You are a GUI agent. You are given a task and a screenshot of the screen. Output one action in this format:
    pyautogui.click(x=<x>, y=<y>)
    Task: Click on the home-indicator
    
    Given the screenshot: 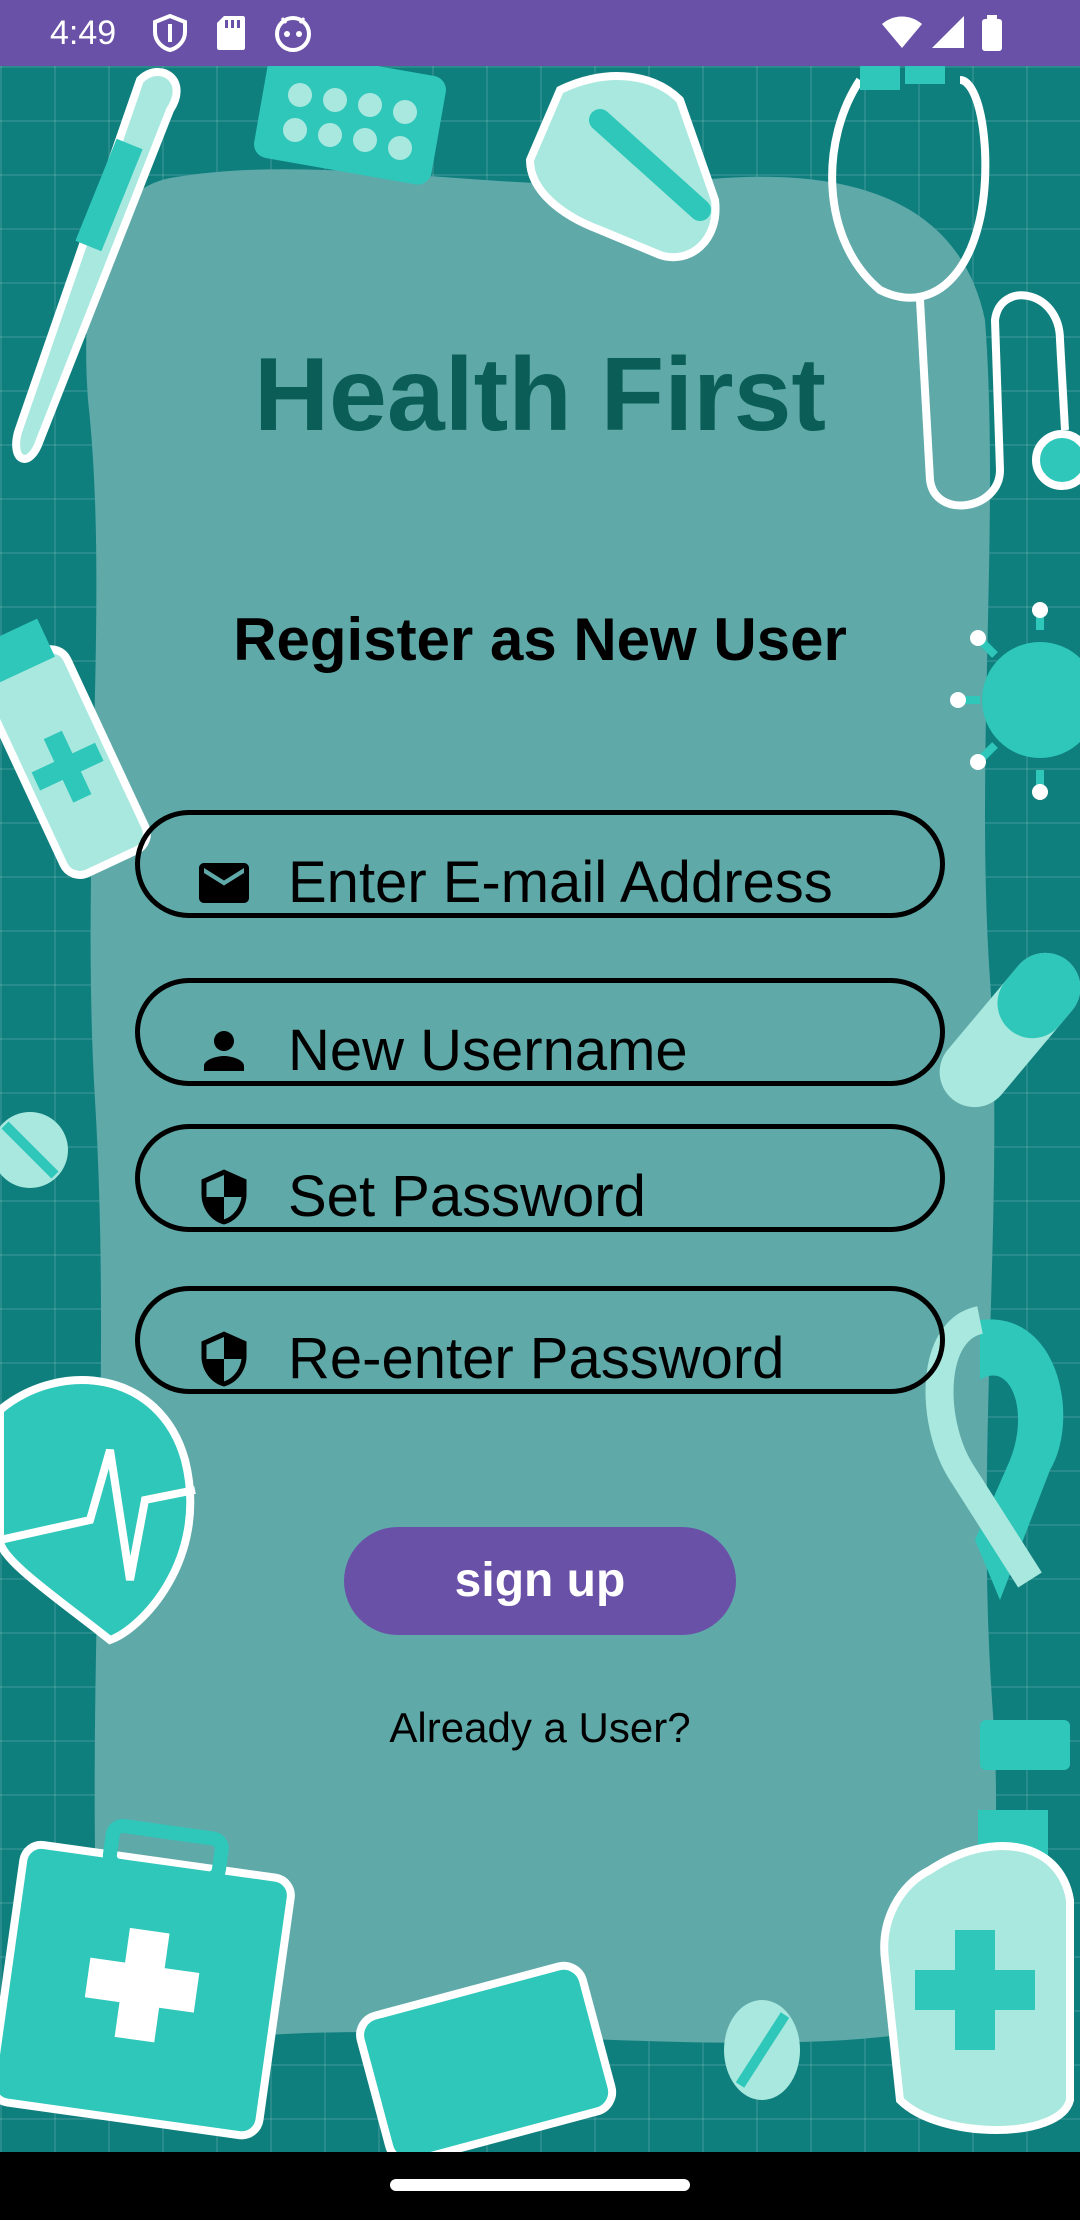 What is the action you would take?
    pyautogui.click(x=540, y=2185)
    